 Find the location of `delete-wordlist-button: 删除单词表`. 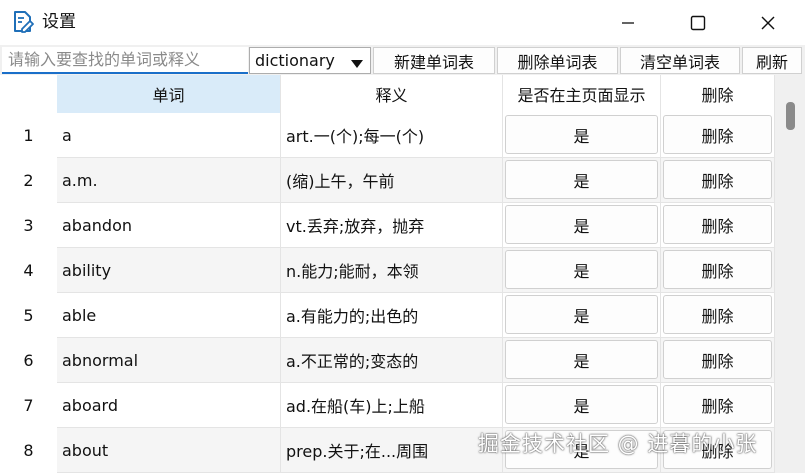

delete-wordlist-button: 删除单词表 is located at coordinates (557, 60).